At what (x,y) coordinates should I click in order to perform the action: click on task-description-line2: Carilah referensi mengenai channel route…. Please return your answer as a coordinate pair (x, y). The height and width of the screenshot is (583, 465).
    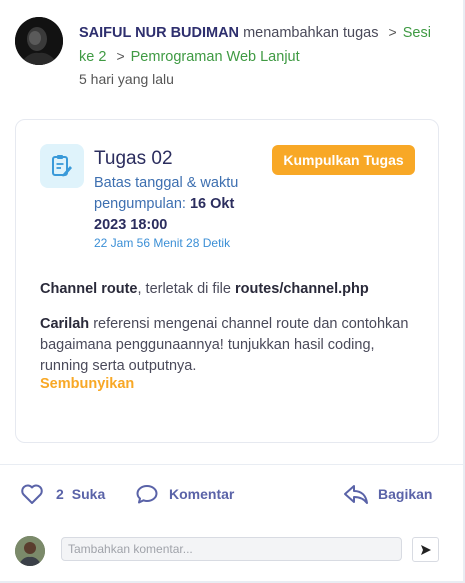
    Looking at the image, I should click on (232, 345).